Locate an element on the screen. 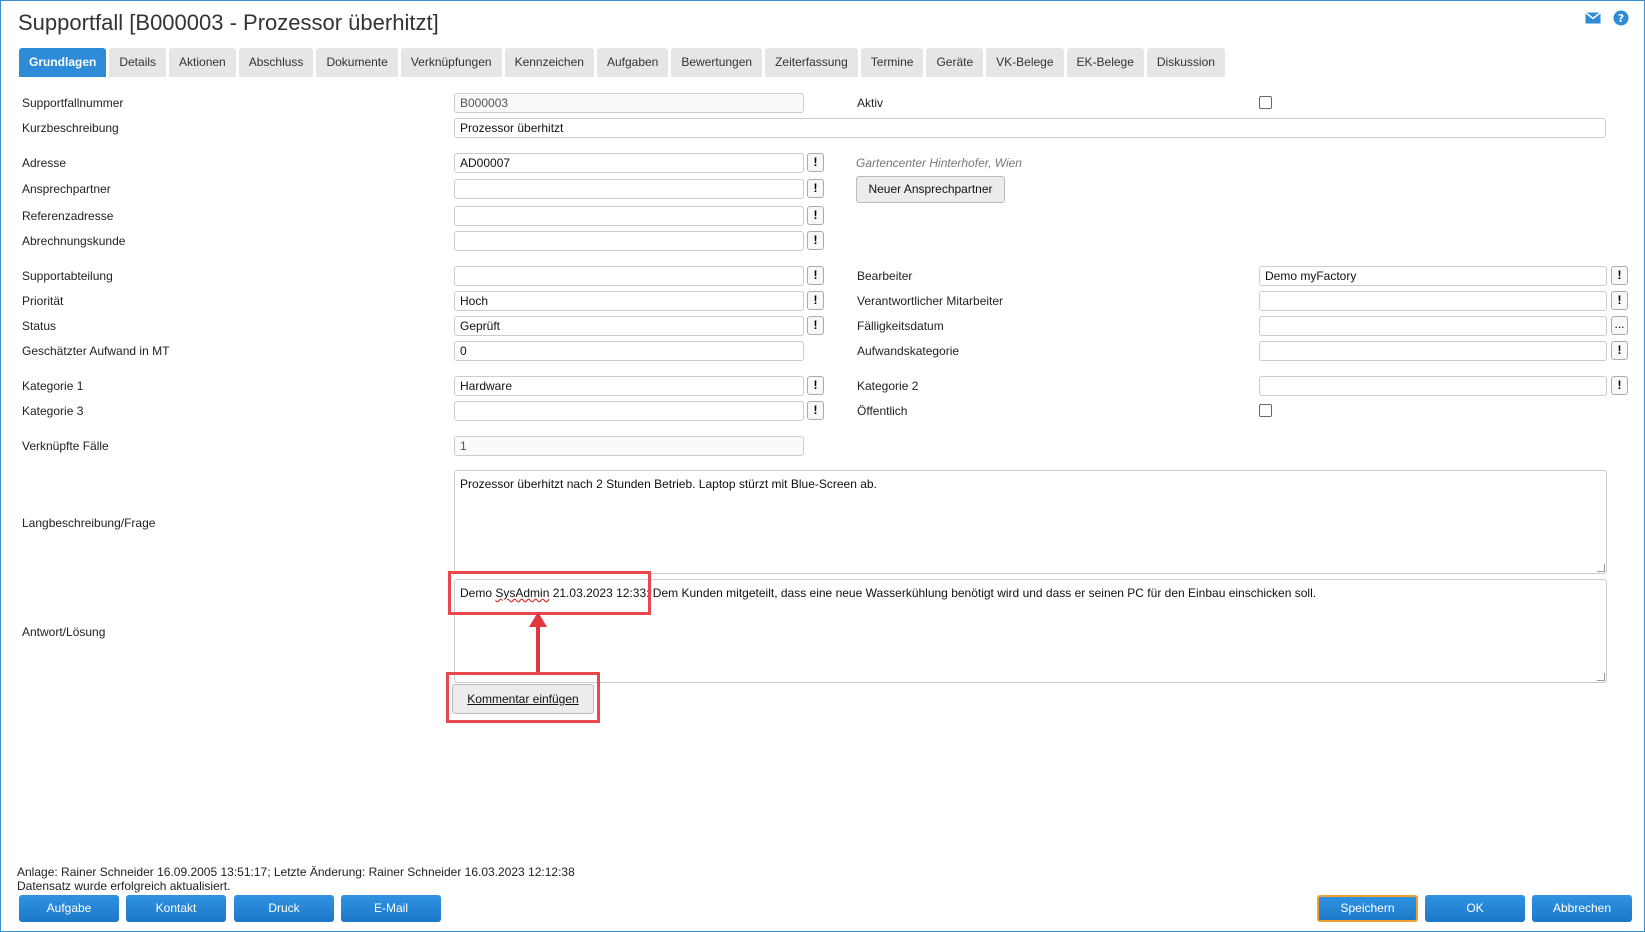 This screenshot has width=1645, height=932. tab-verknuepfungen: Verknüpfungen is located at coordinates (451, 62).